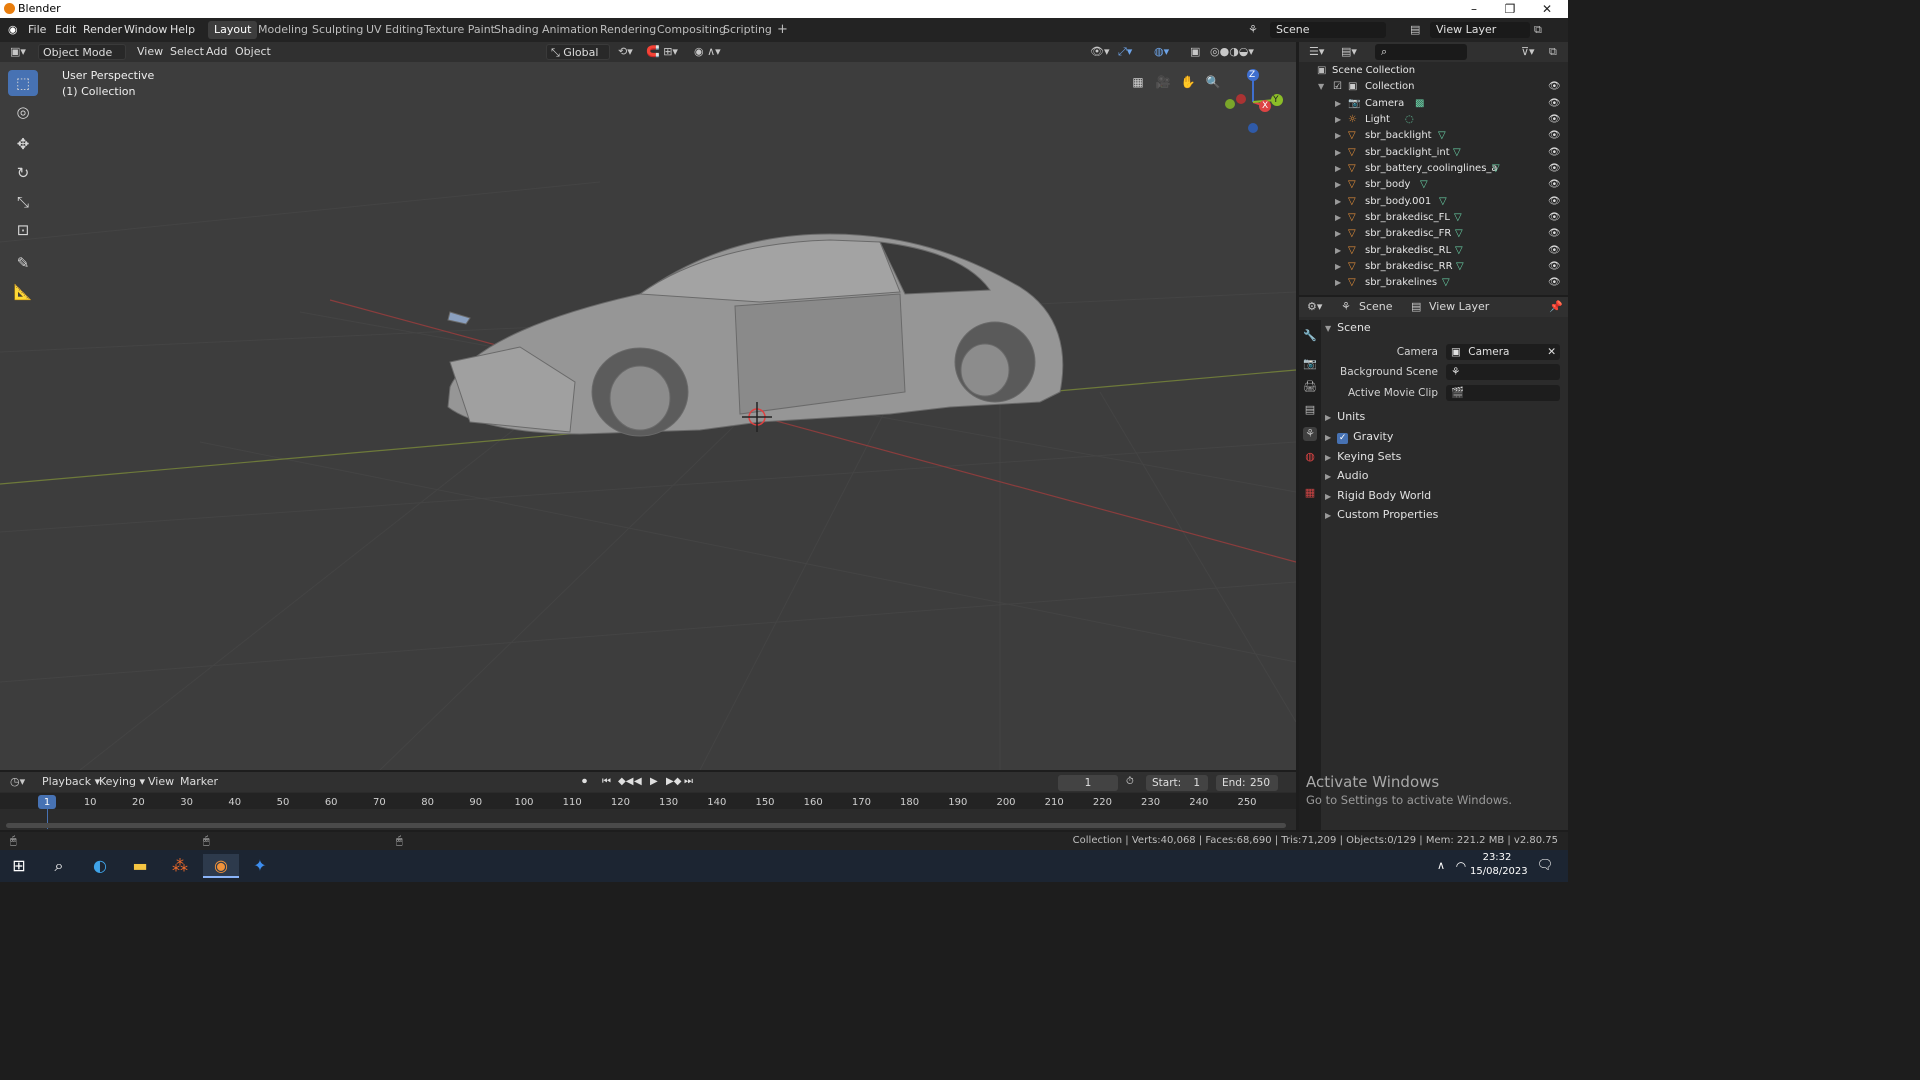 Image resolution: width=1920 pixels, height=1080 pixels. I want to click on snap-icon: 🧲 ⊞▾, so click(662, 52).